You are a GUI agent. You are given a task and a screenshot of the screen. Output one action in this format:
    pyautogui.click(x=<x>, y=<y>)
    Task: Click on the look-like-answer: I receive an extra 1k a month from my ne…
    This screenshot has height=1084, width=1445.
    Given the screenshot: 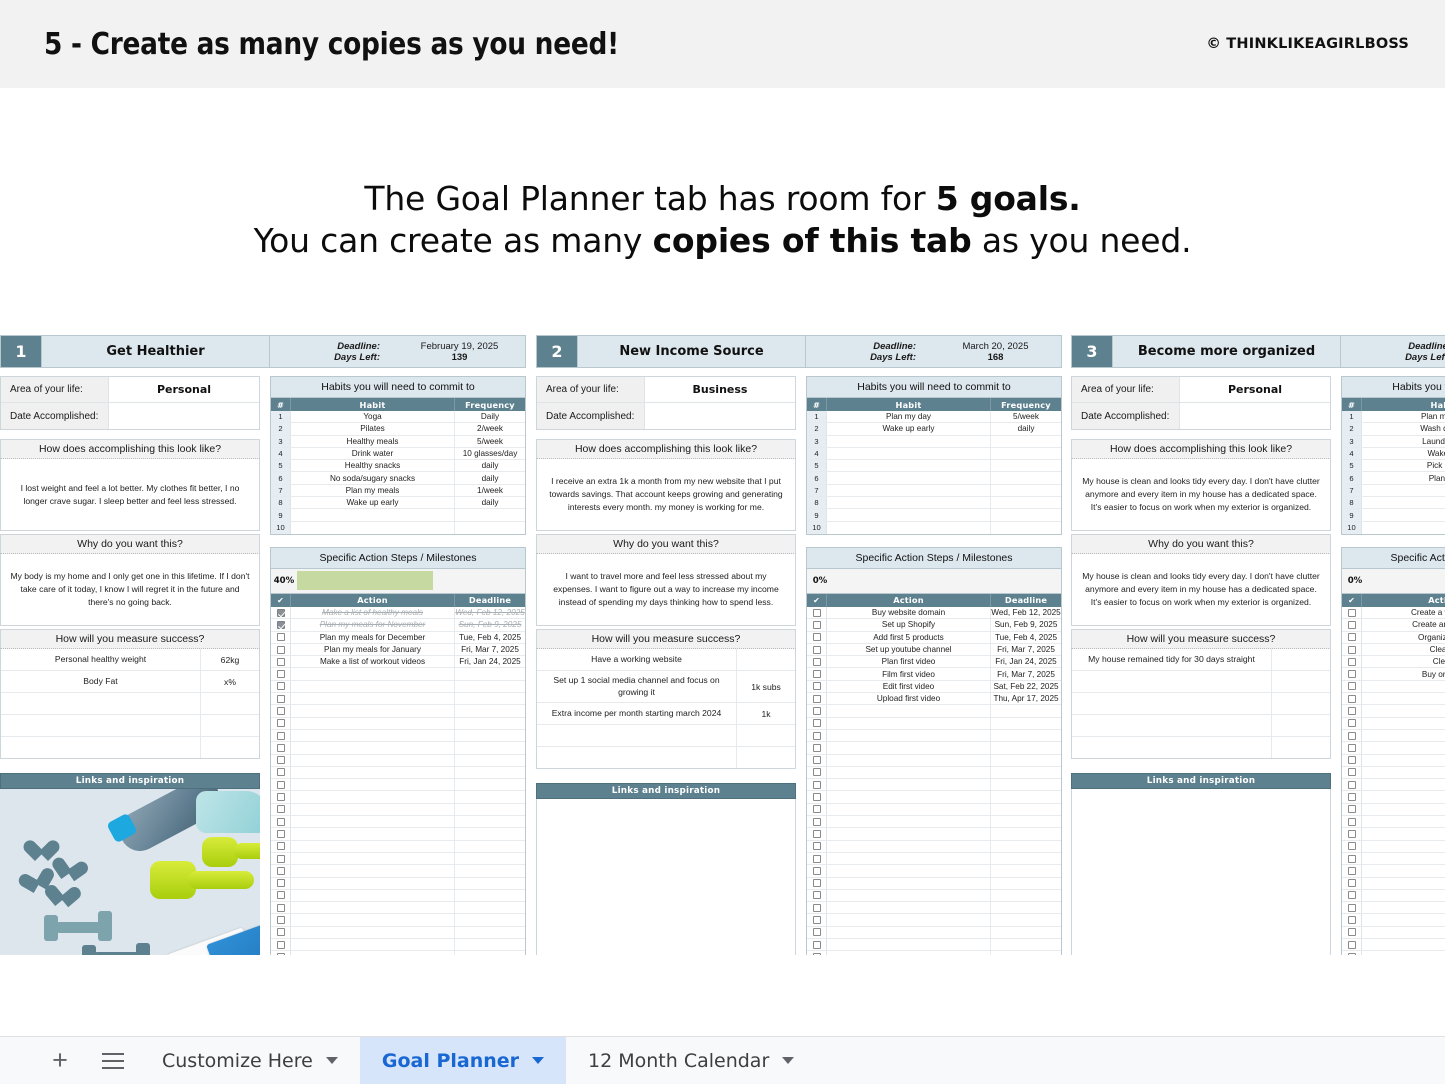 What is the action you would take?
    pyautogui.click(x=666, y=495)
    